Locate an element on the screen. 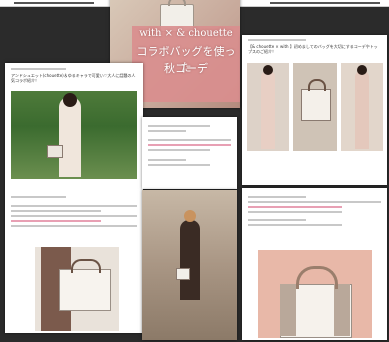 The height and width of the screenshot is (342, 389). banner-line1: with × & chouette is located at coordinates (186, 33).